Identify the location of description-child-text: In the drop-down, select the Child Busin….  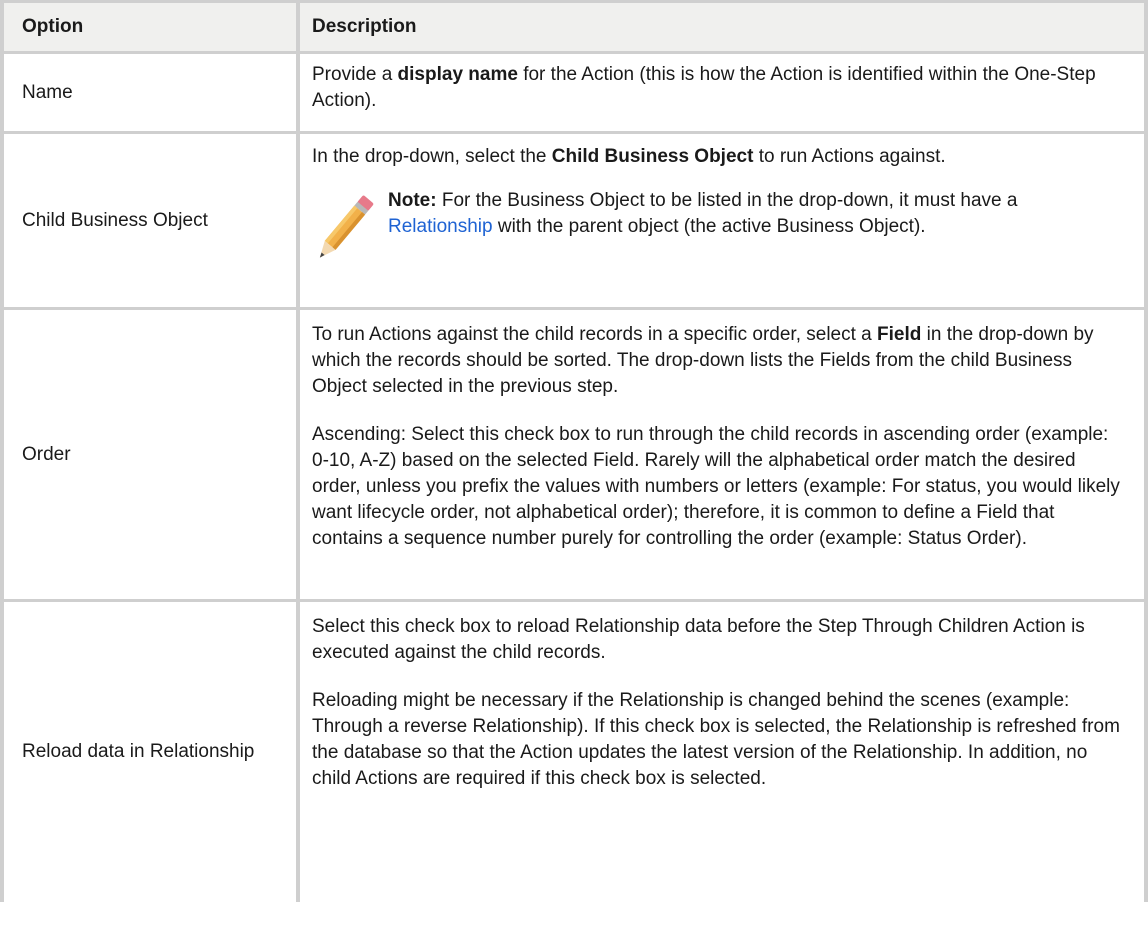
(718, 157).